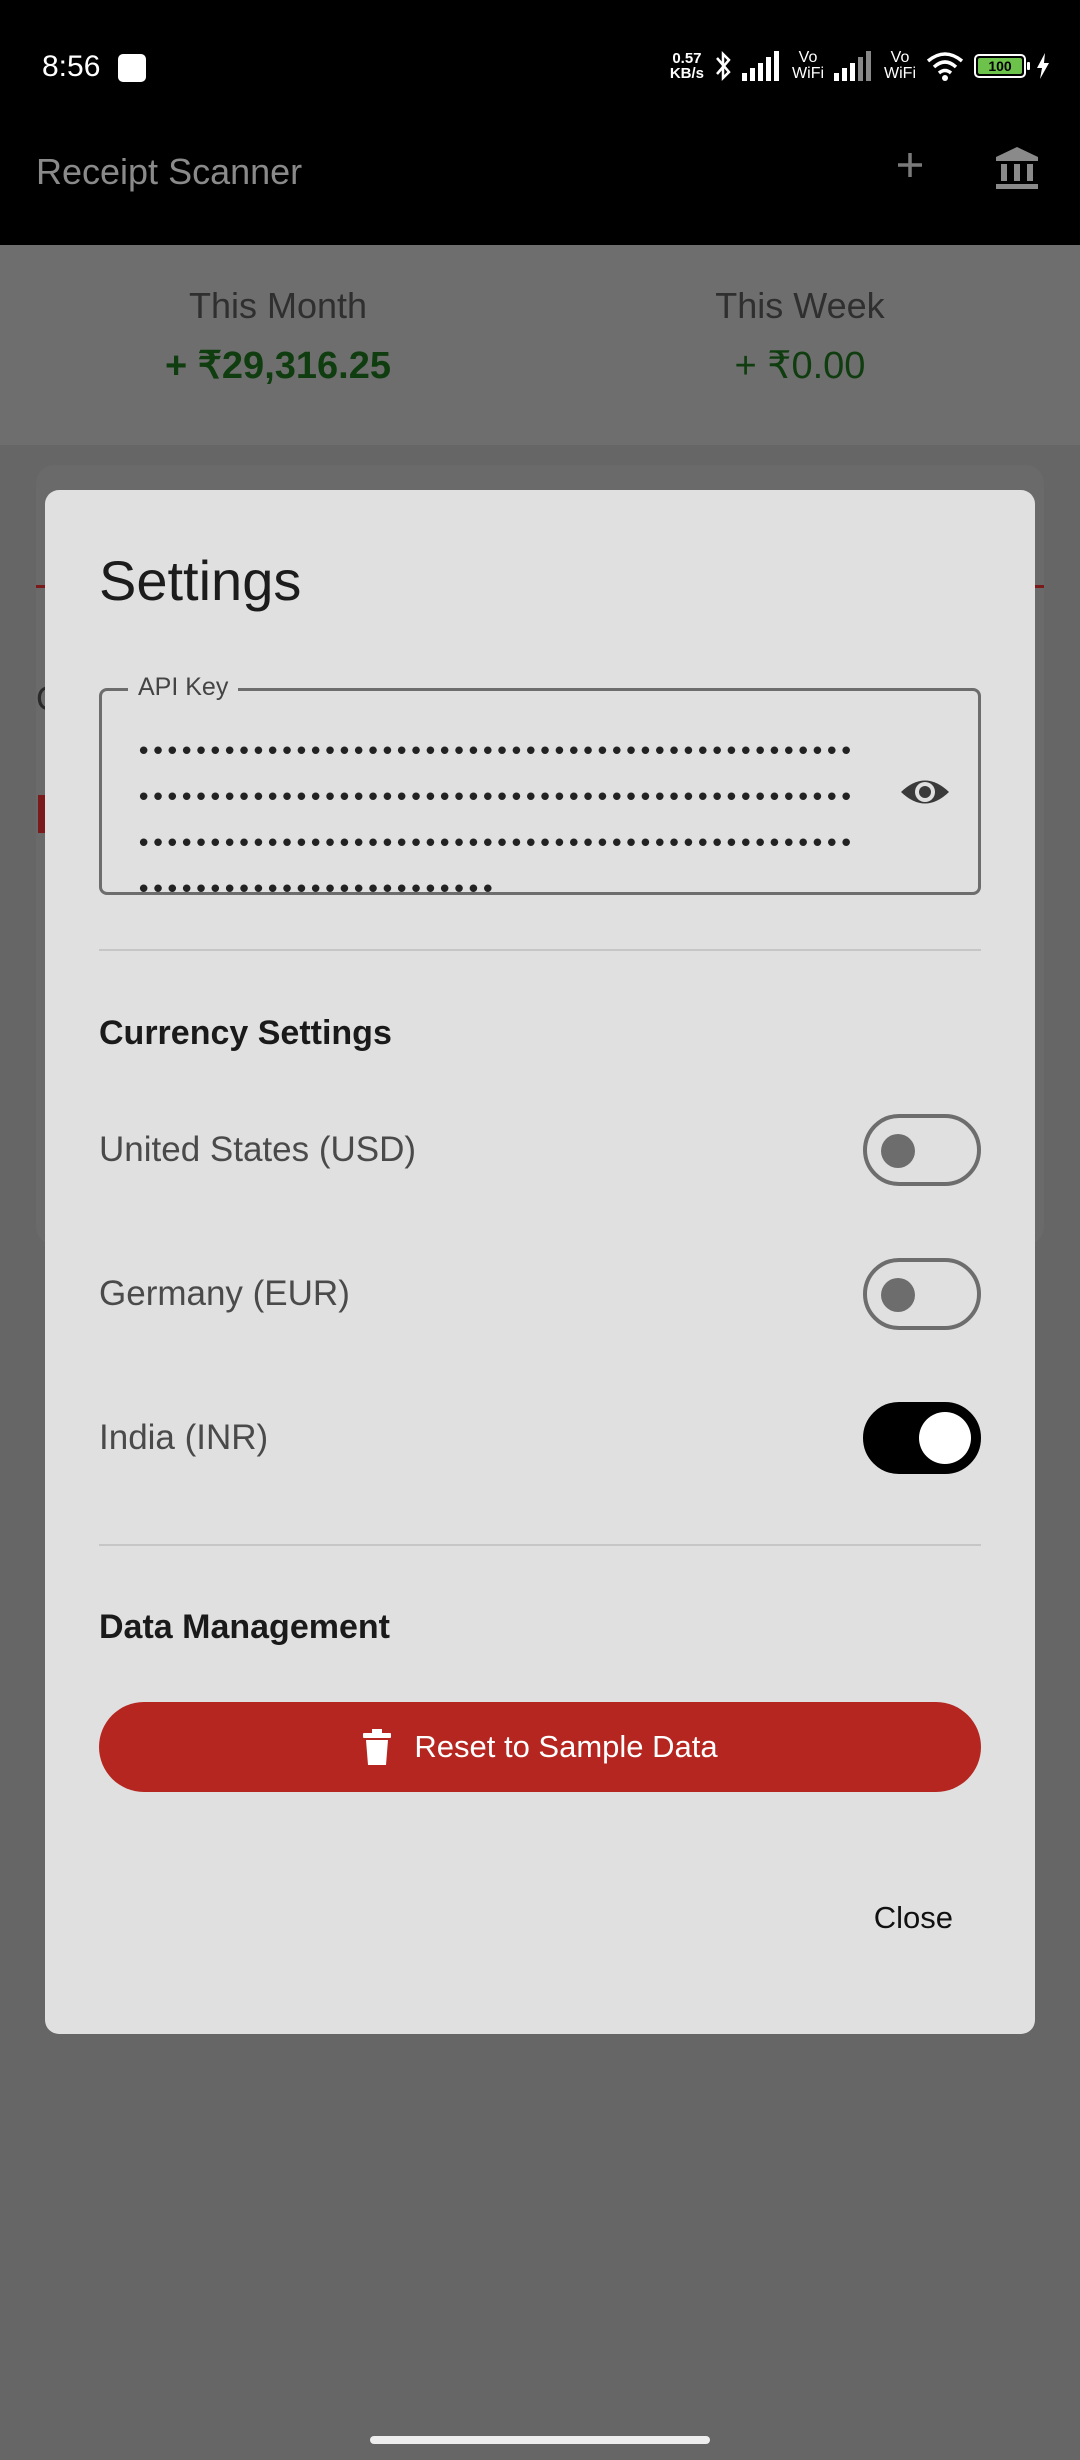 The image size is (1080, 2460). I want to click on currency-settings-title: Currency Settings, so click(245, 1033).